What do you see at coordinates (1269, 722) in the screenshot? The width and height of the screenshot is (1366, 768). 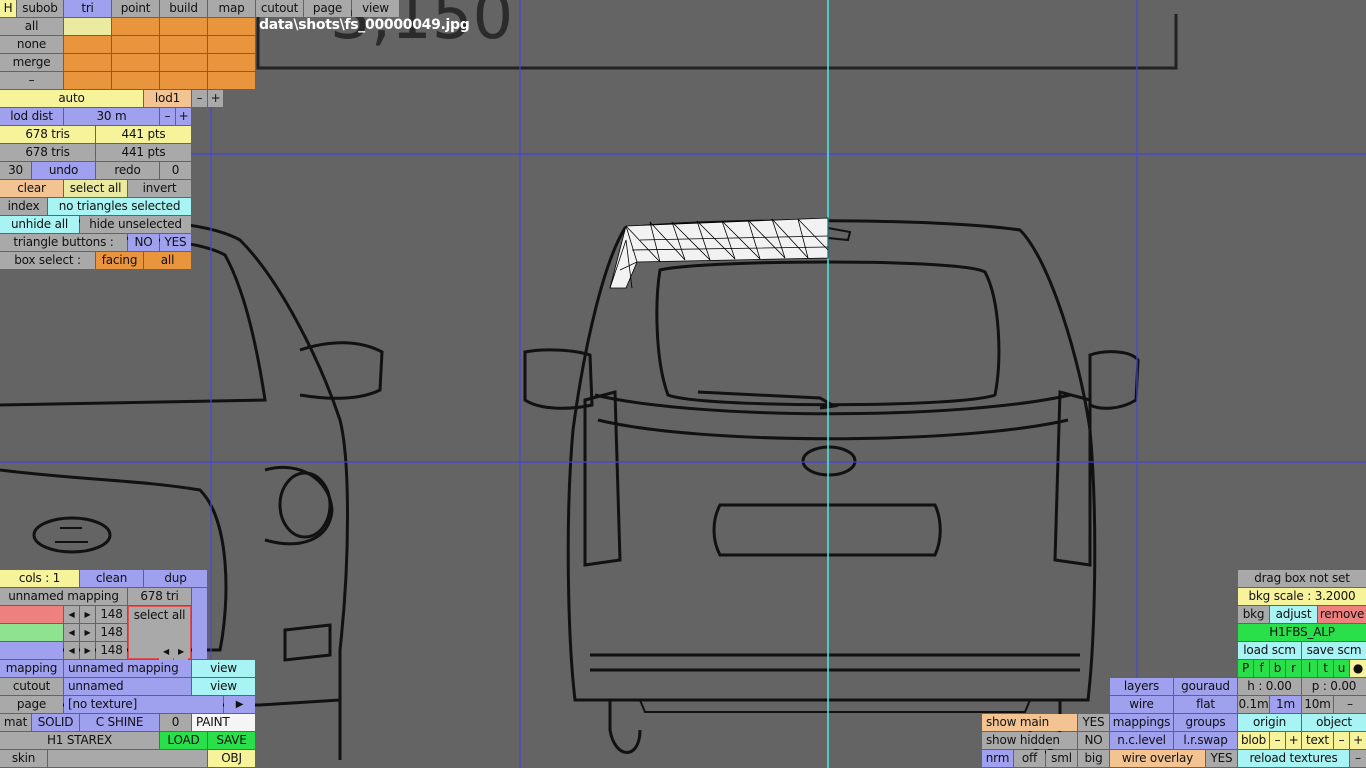 I see `origin-button: origin` at bounding box center [1269, 722].